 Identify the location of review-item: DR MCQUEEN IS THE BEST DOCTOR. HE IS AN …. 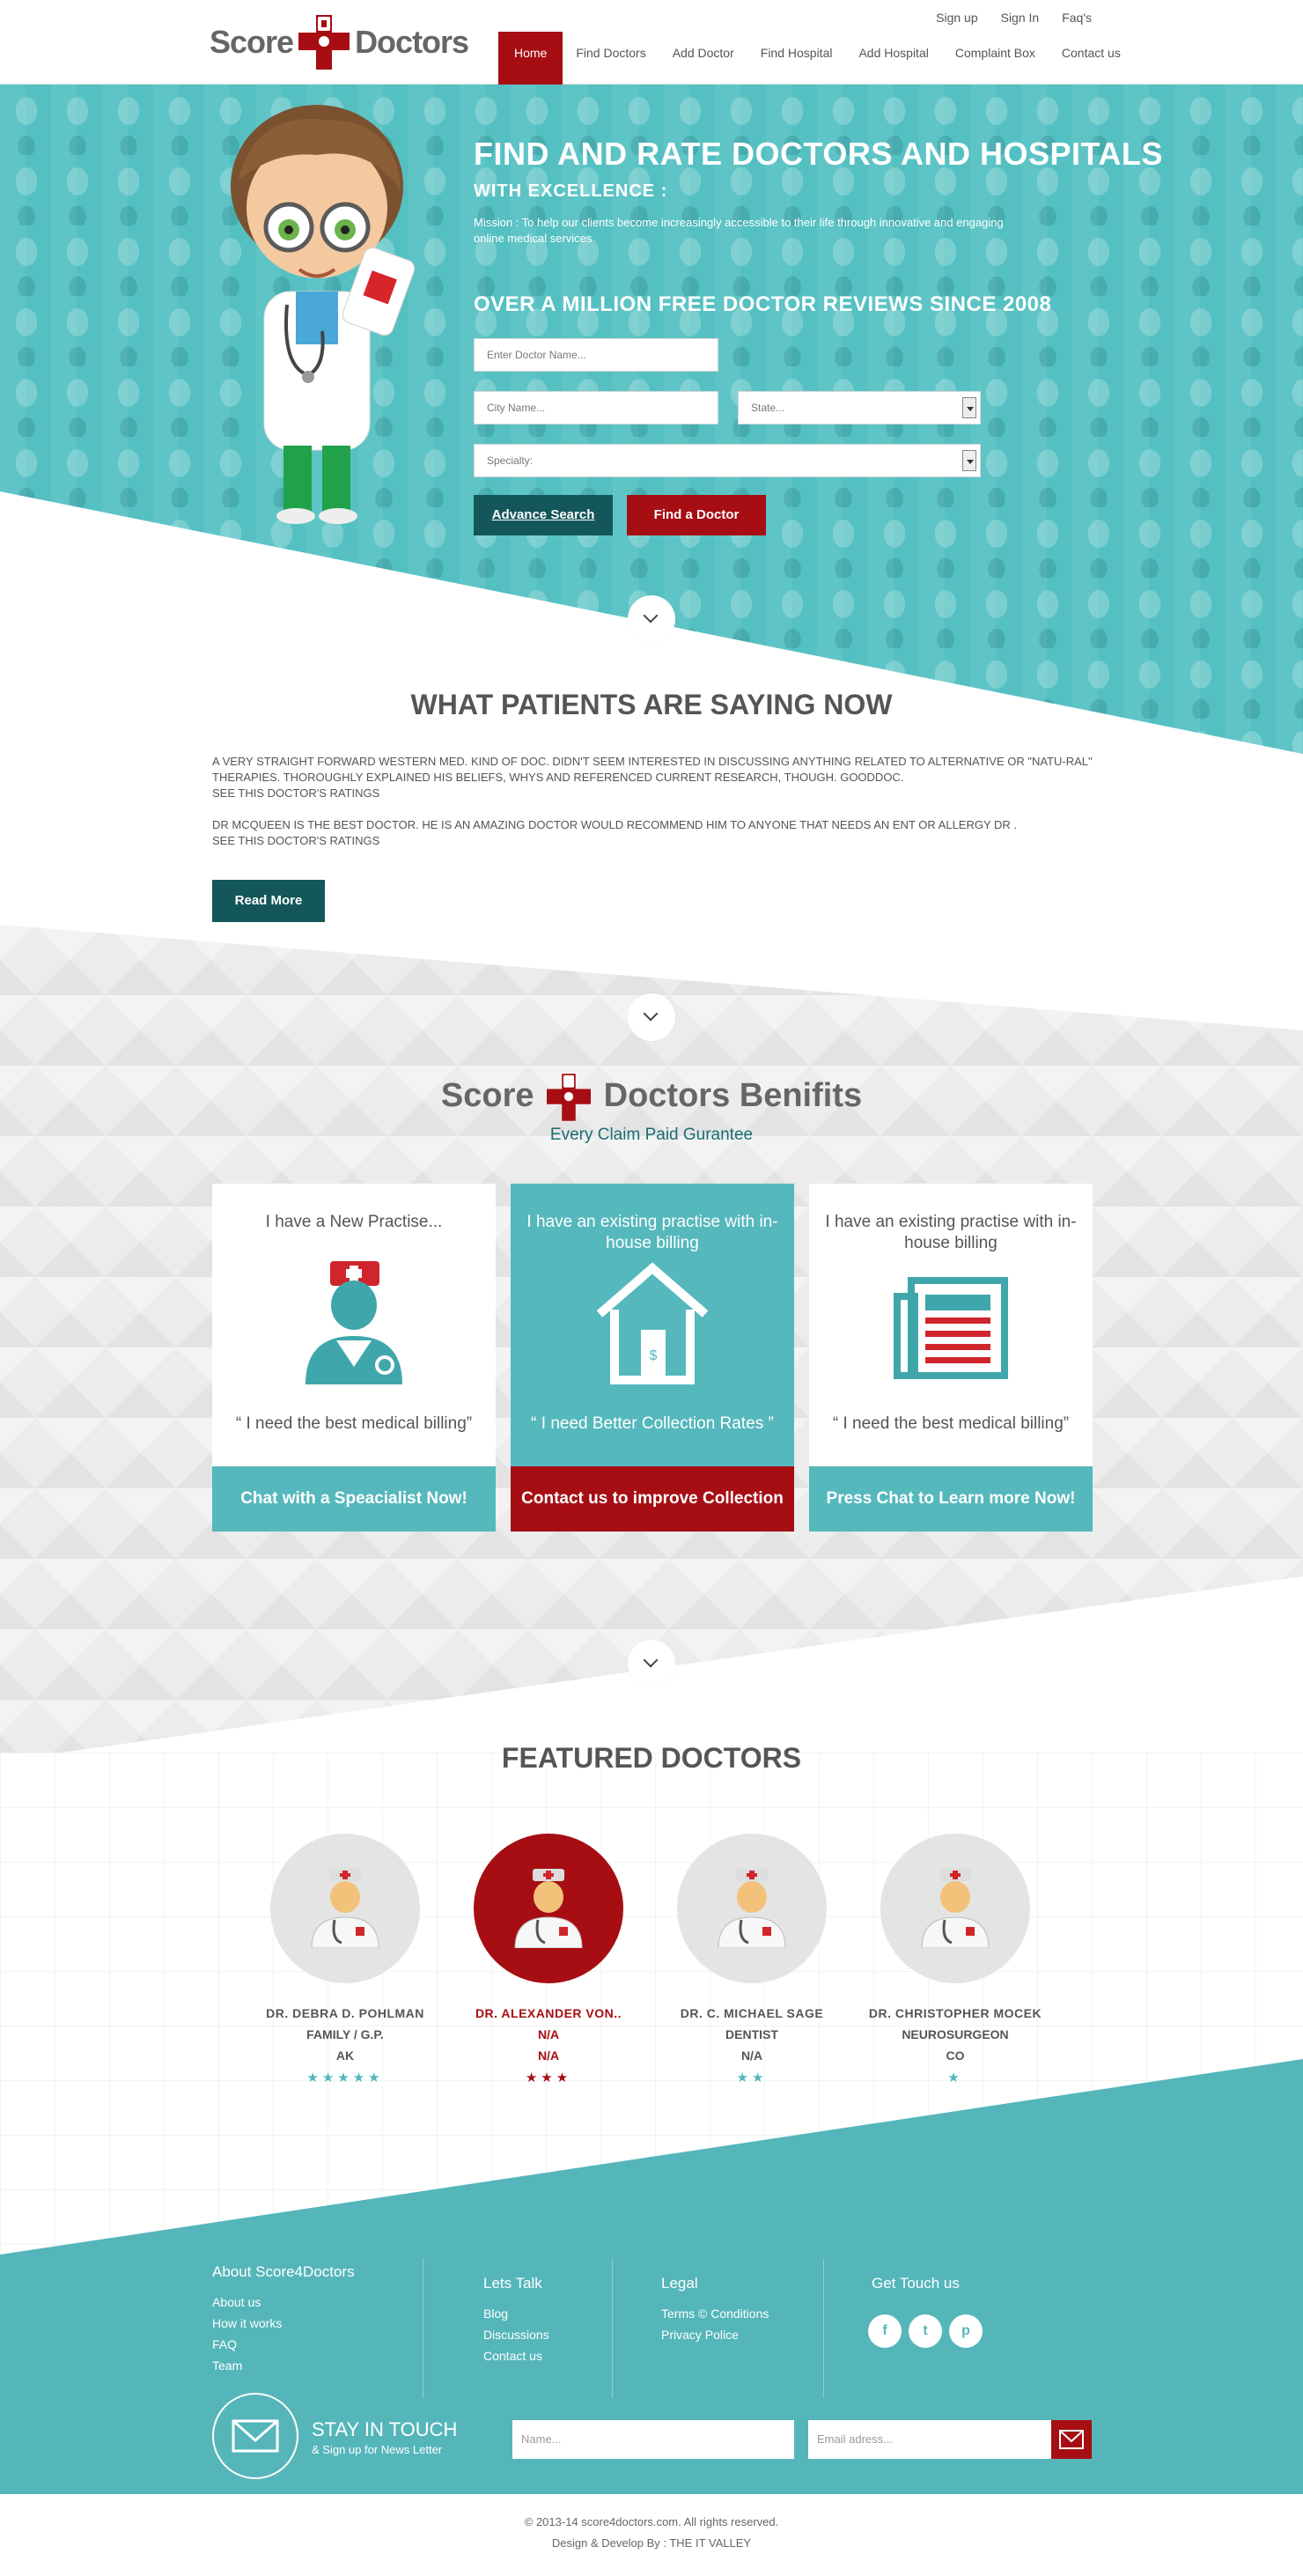
(652, 833).